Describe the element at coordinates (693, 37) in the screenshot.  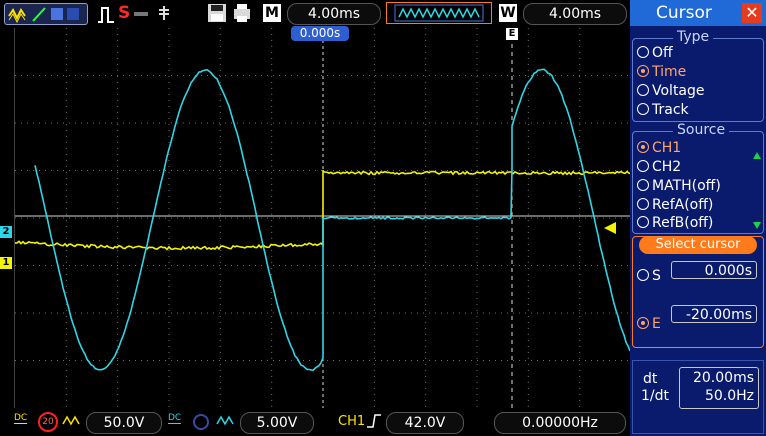
I see `type-group-label: Type` at that location.